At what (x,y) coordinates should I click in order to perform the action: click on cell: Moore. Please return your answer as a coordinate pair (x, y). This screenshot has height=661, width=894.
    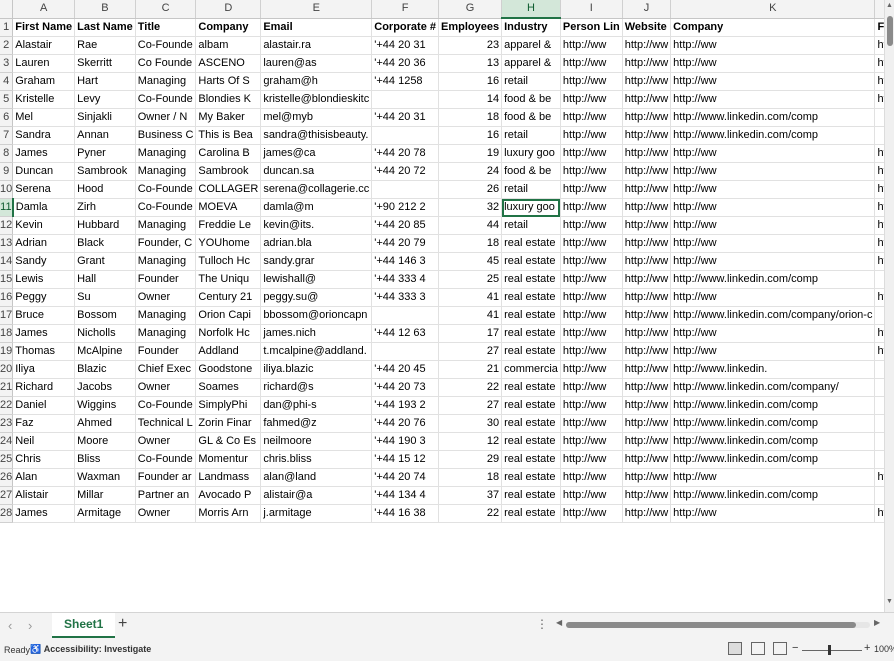
    Looking at the image, I should click on (105, 441).